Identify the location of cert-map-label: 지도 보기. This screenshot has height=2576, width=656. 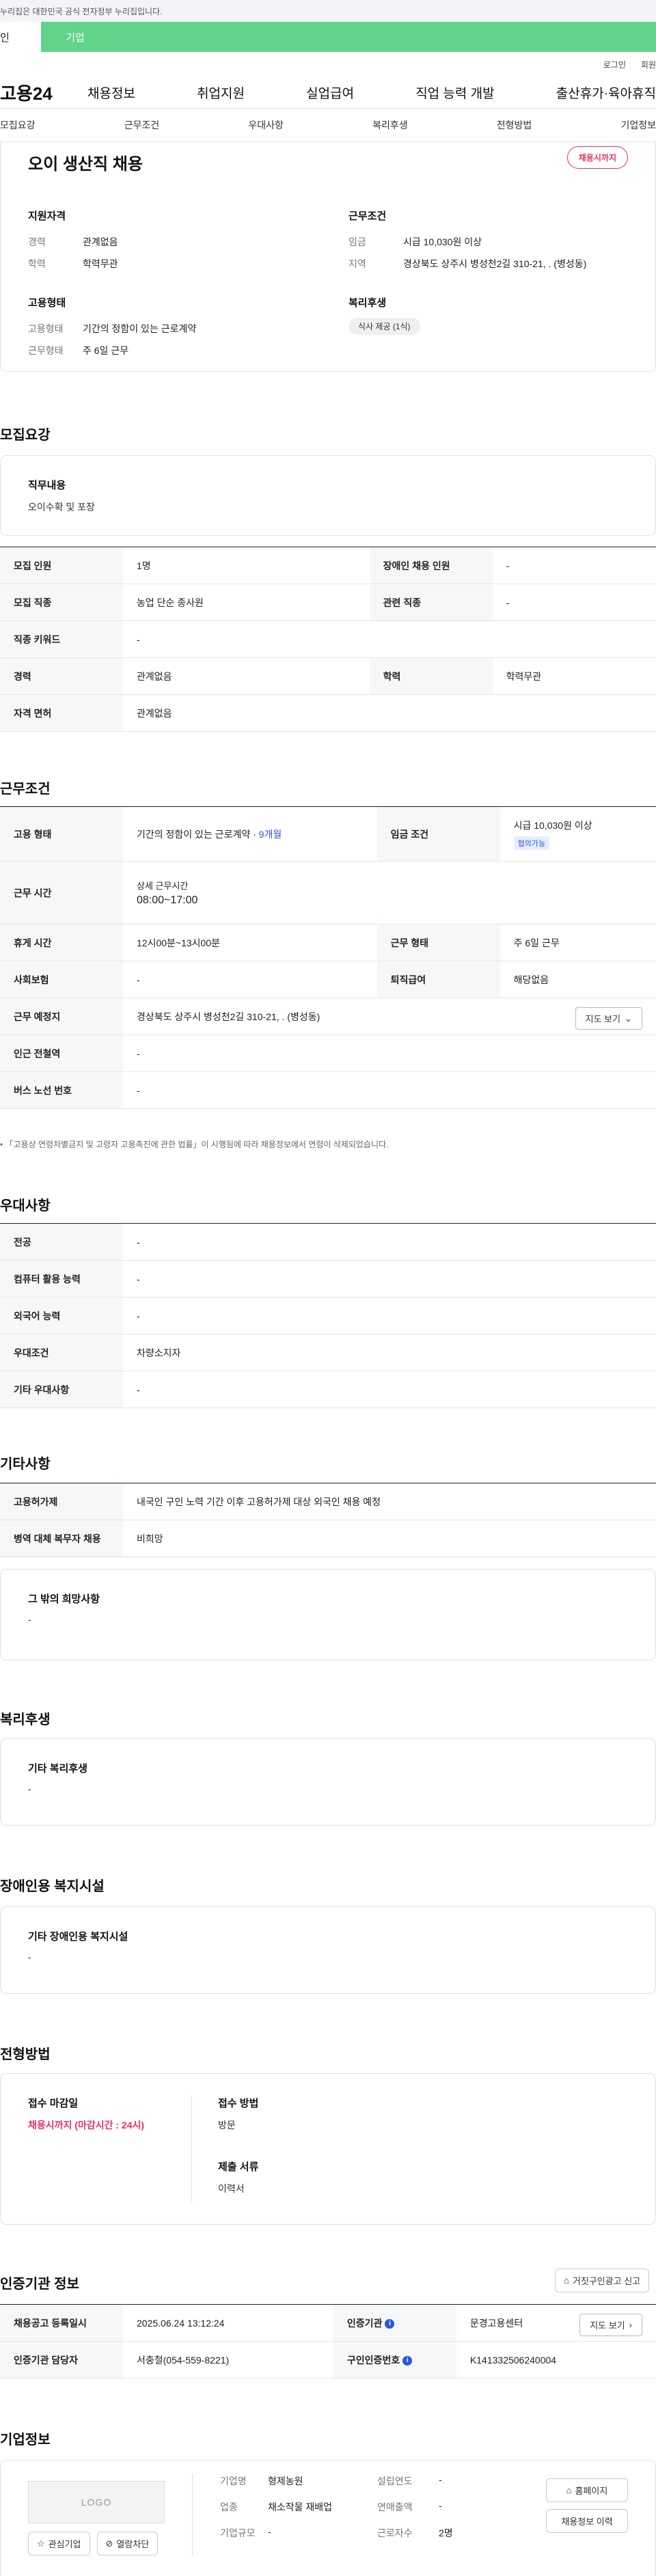
(607, 2325).